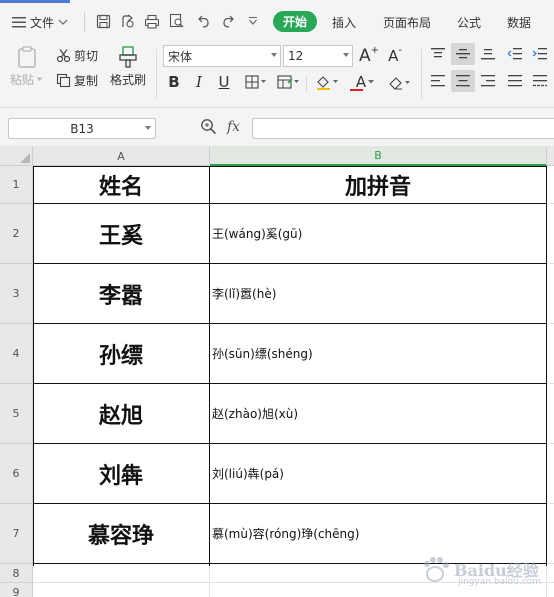 The width and height of the screenshot is (554, 597). Describe the element at coordinates (174, 82) in the screenshot. I see `bold-button: B` at that location.